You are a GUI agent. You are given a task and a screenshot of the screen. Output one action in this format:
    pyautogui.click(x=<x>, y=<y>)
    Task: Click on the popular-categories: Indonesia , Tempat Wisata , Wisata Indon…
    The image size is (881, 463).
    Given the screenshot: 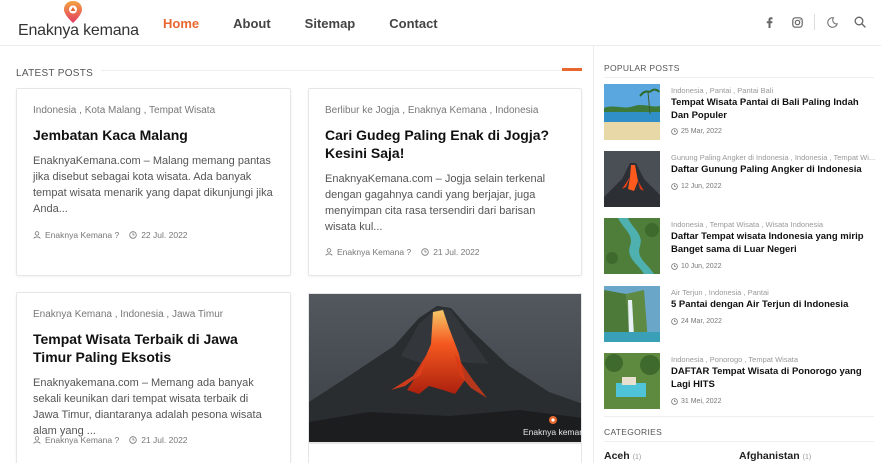 What is the action you would take?
    pyautogui.click(x=773, y=224)
    